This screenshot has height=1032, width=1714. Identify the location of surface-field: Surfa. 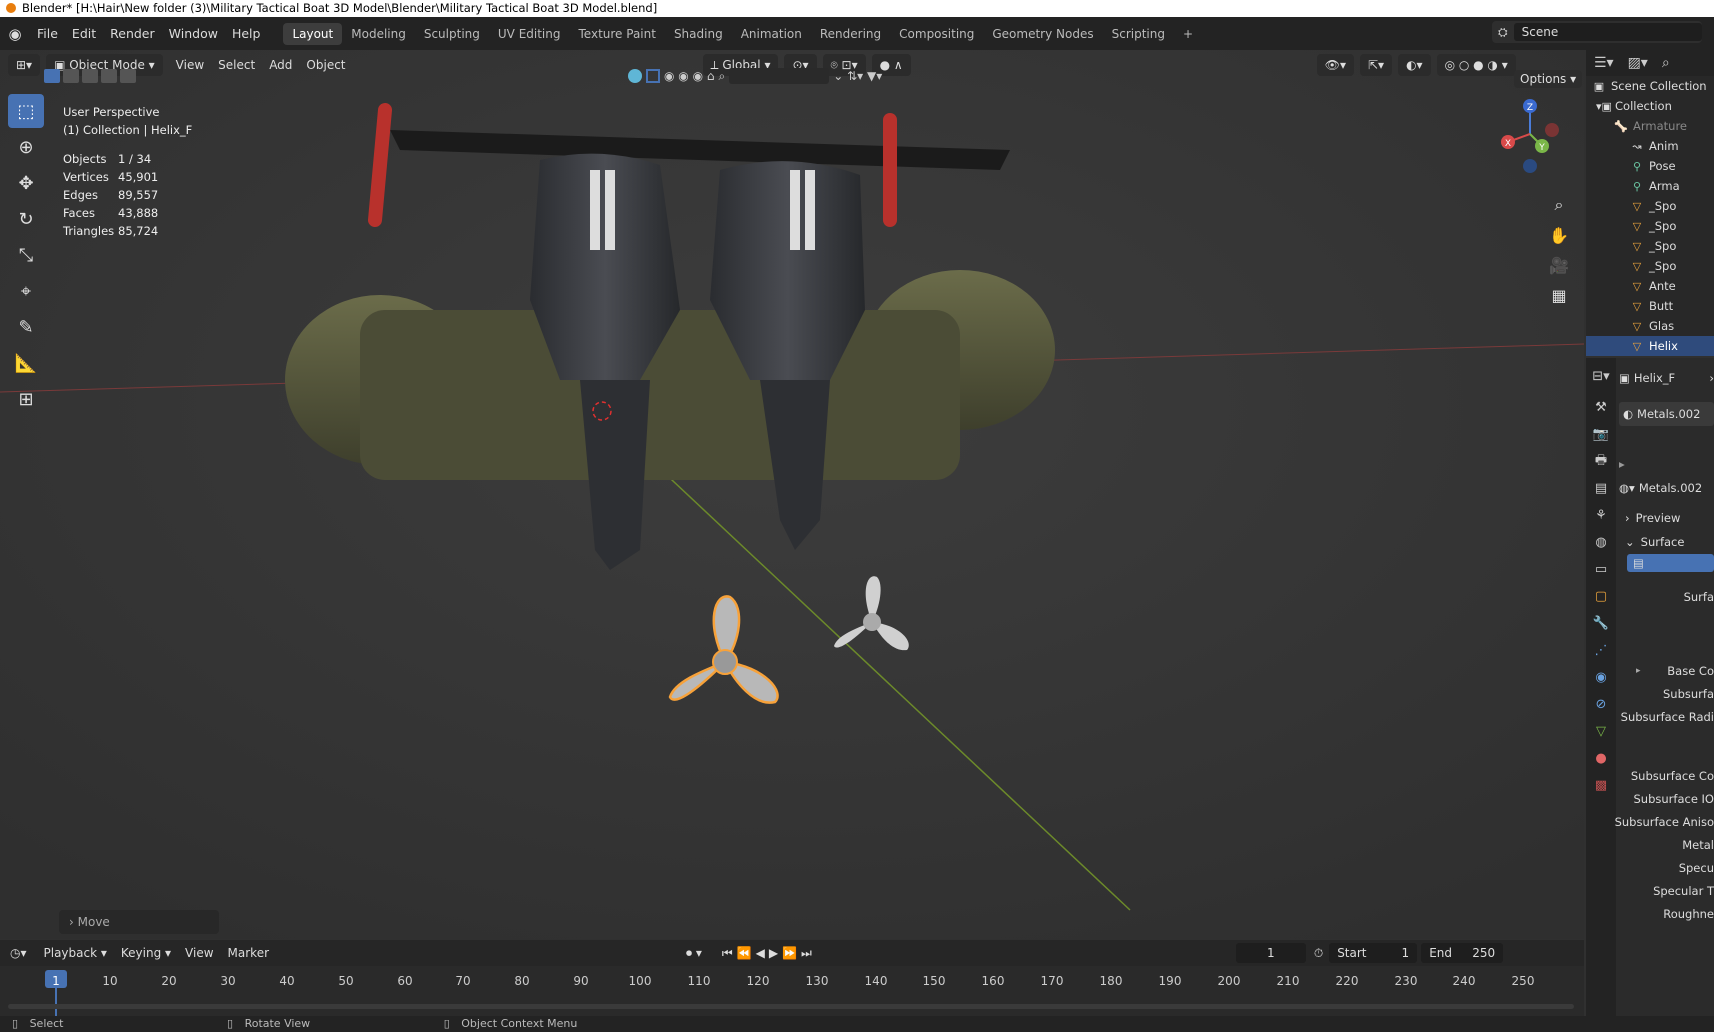
(1699, 597).